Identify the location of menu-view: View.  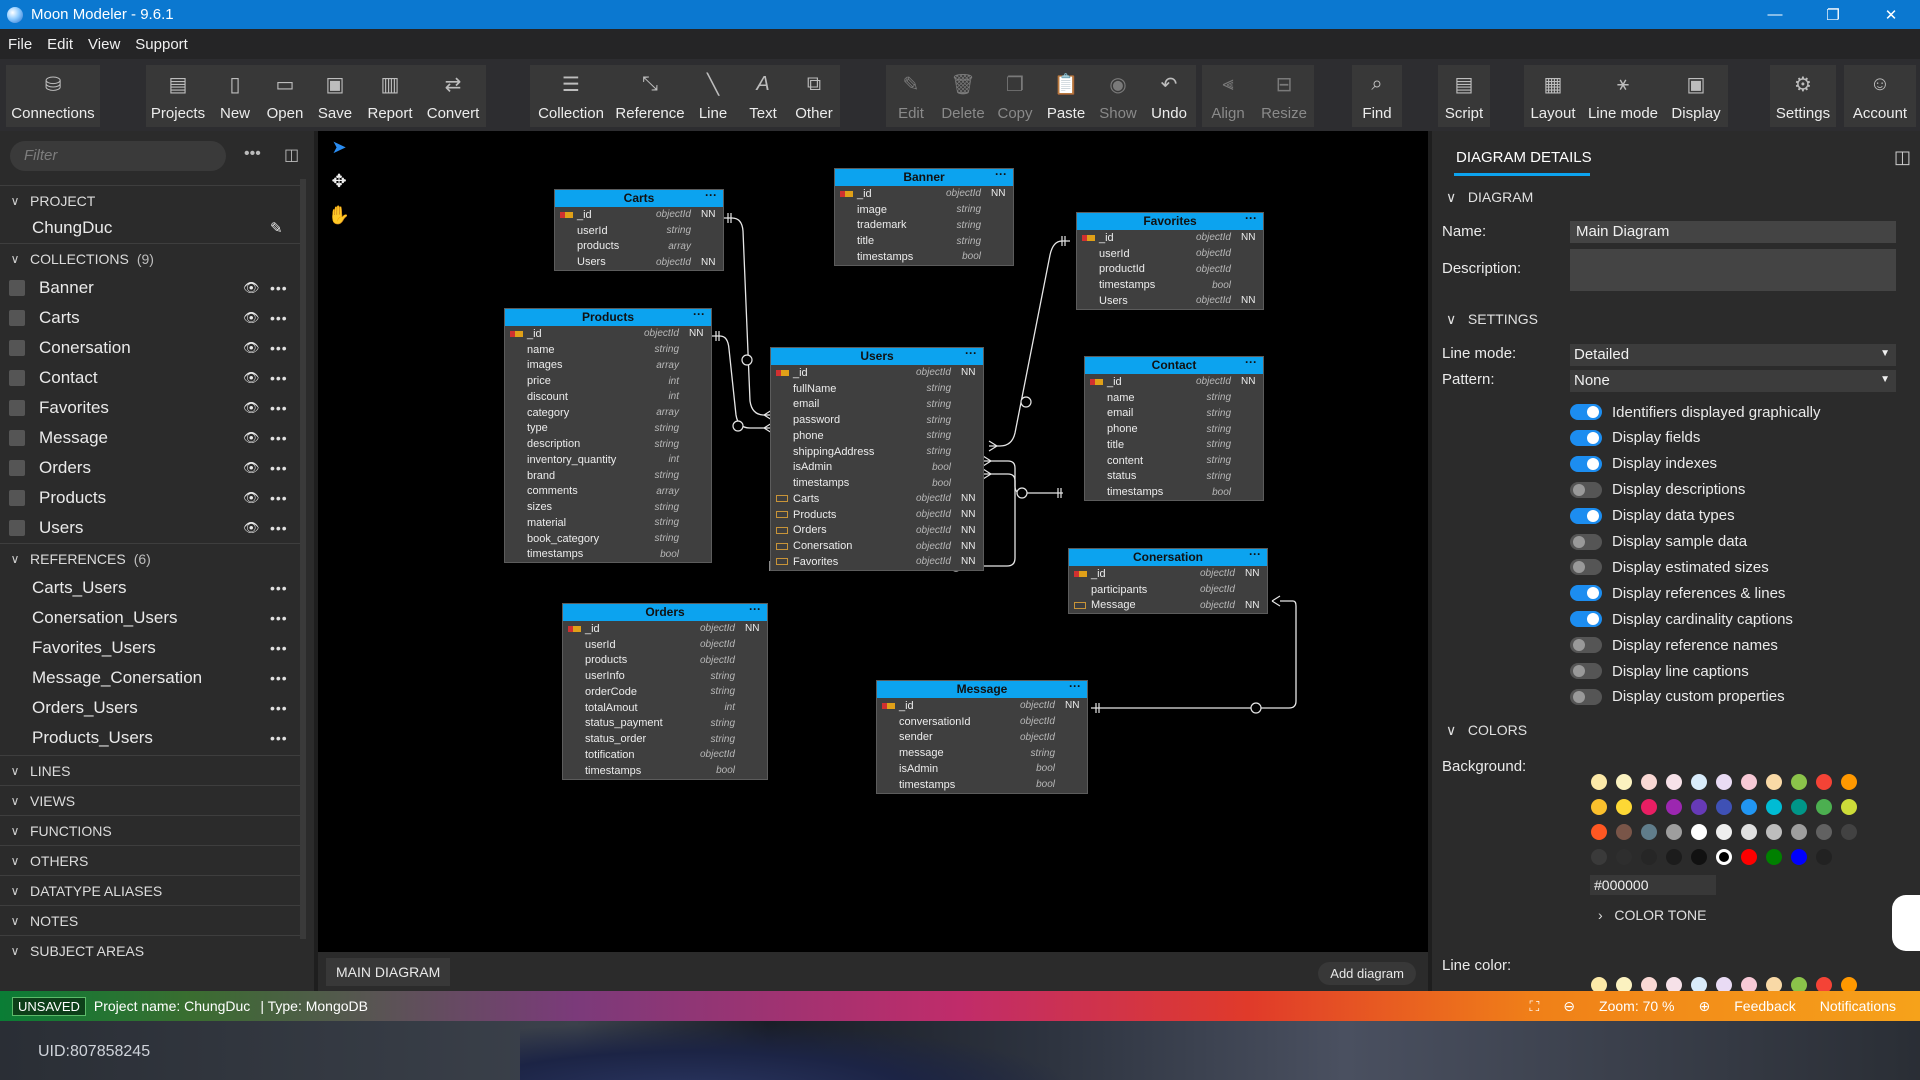
(104, 44).